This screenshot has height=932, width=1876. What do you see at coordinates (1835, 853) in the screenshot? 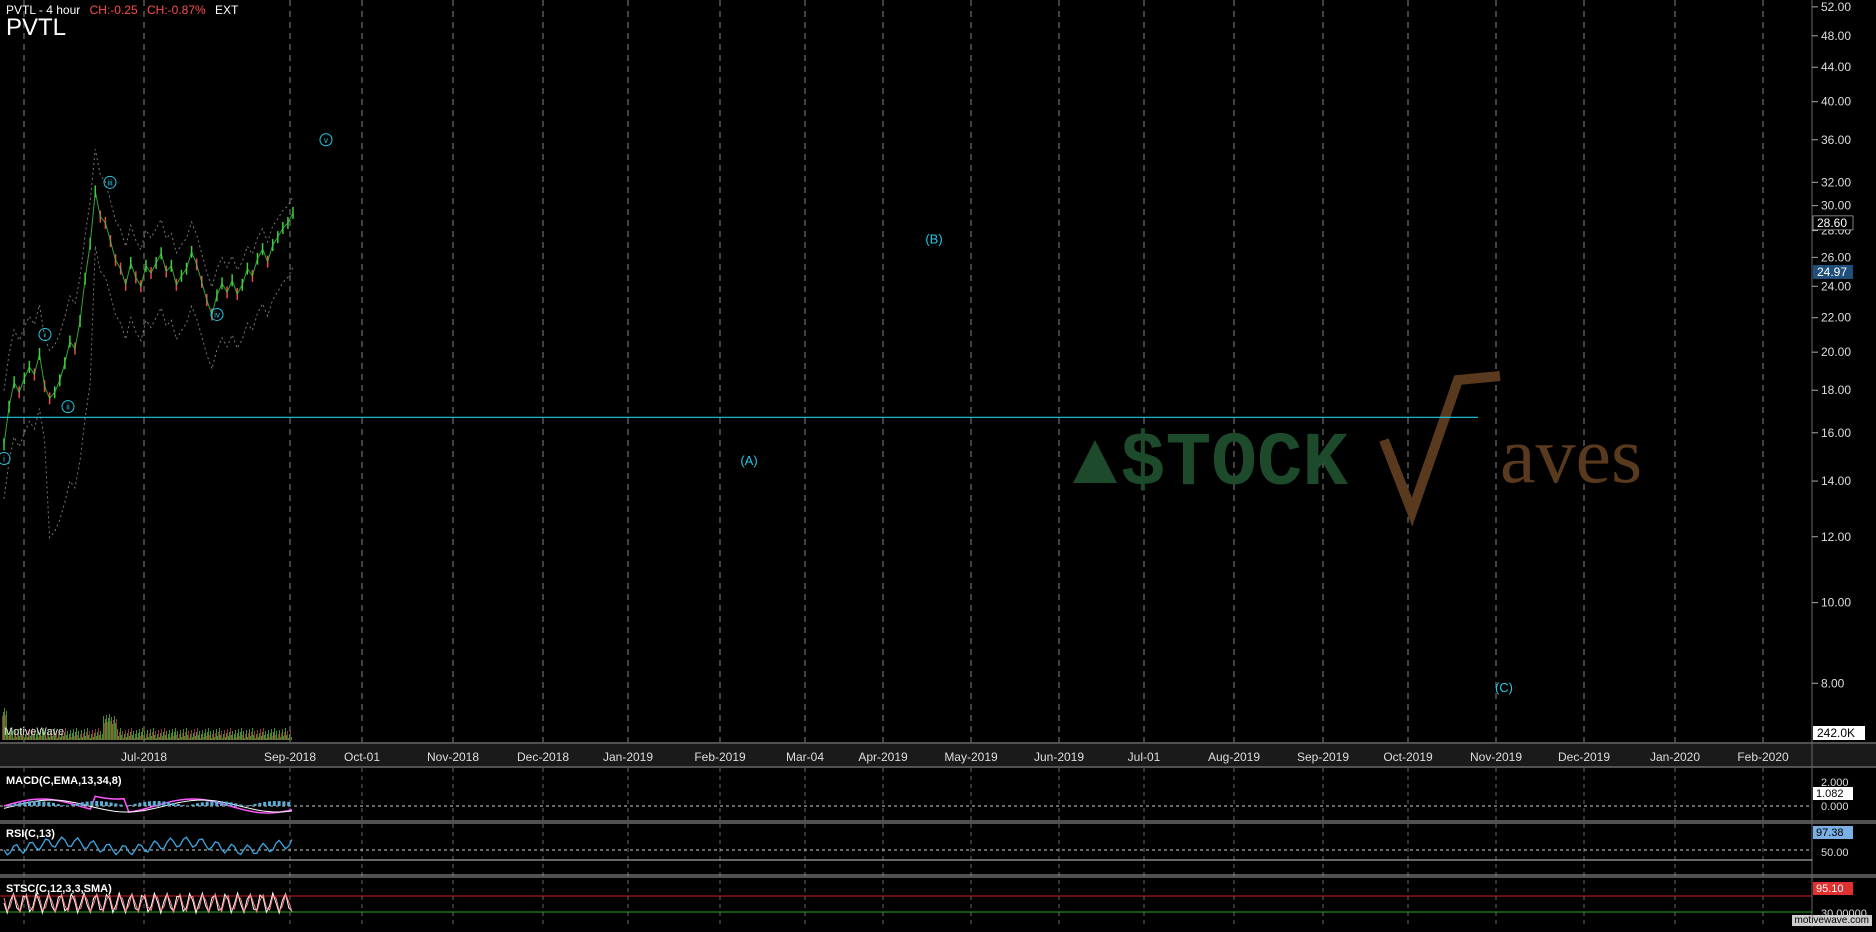
I see `rsi-axis-label: 50.00` at bounding box center [1835, 853].